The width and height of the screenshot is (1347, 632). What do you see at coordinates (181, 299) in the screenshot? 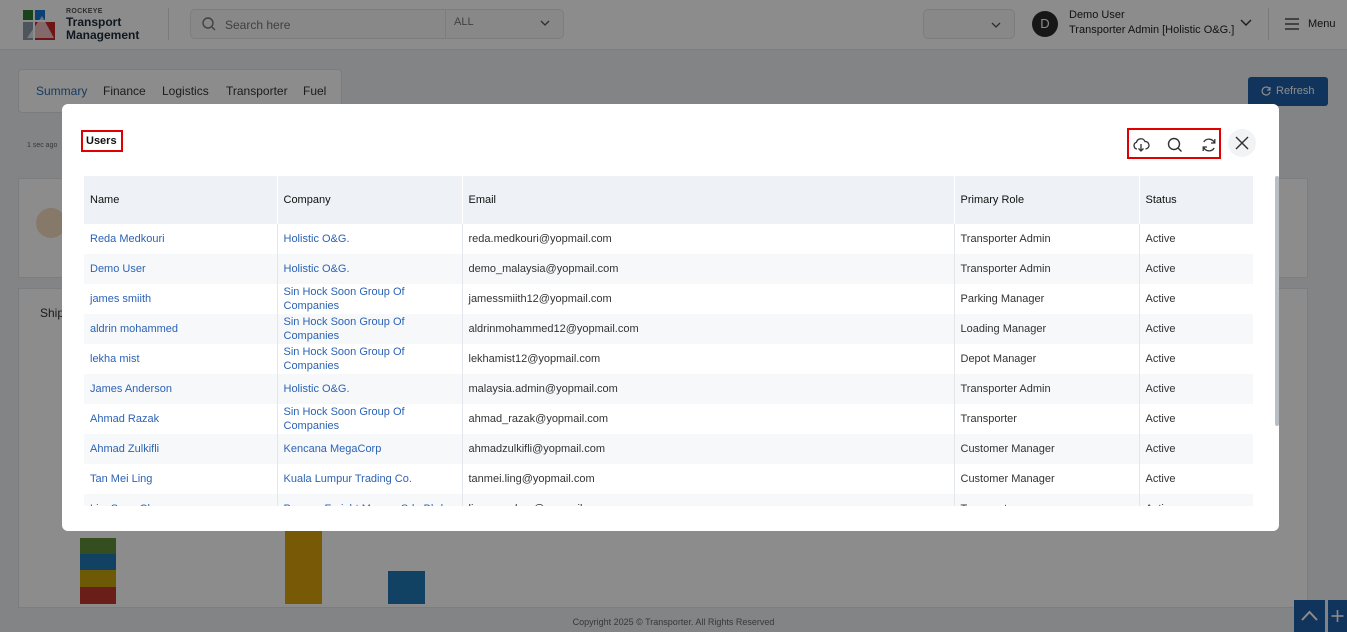
I see `user-name-link: james smiith` at bounding box center [181, 299].